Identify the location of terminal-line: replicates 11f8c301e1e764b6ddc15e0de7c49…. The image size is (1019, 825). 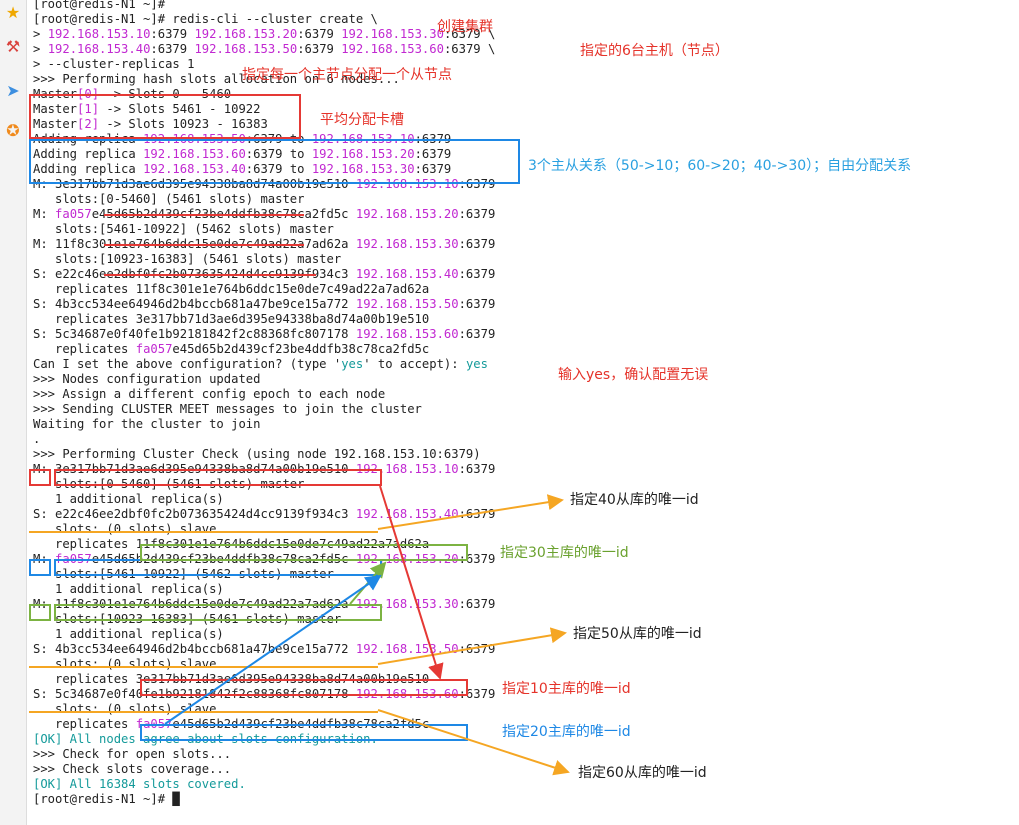
(231, 289).